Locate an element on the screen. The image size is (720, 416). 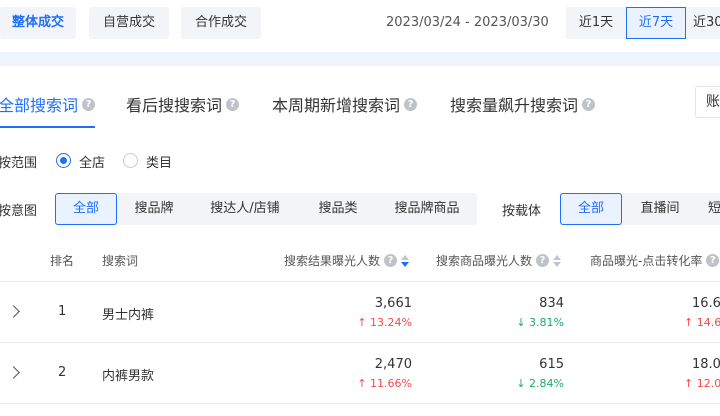
change-value: 14.68 is located at coordinates (708, 322).